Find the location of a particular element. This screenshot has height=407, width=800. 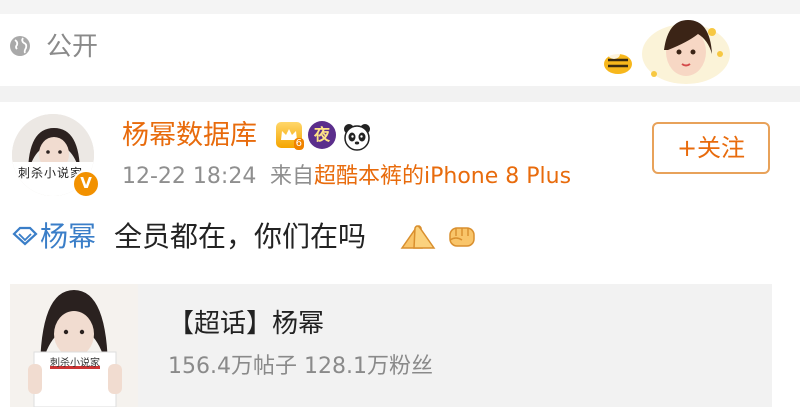

crown-level: 6 is located at coordinates (298, 144).